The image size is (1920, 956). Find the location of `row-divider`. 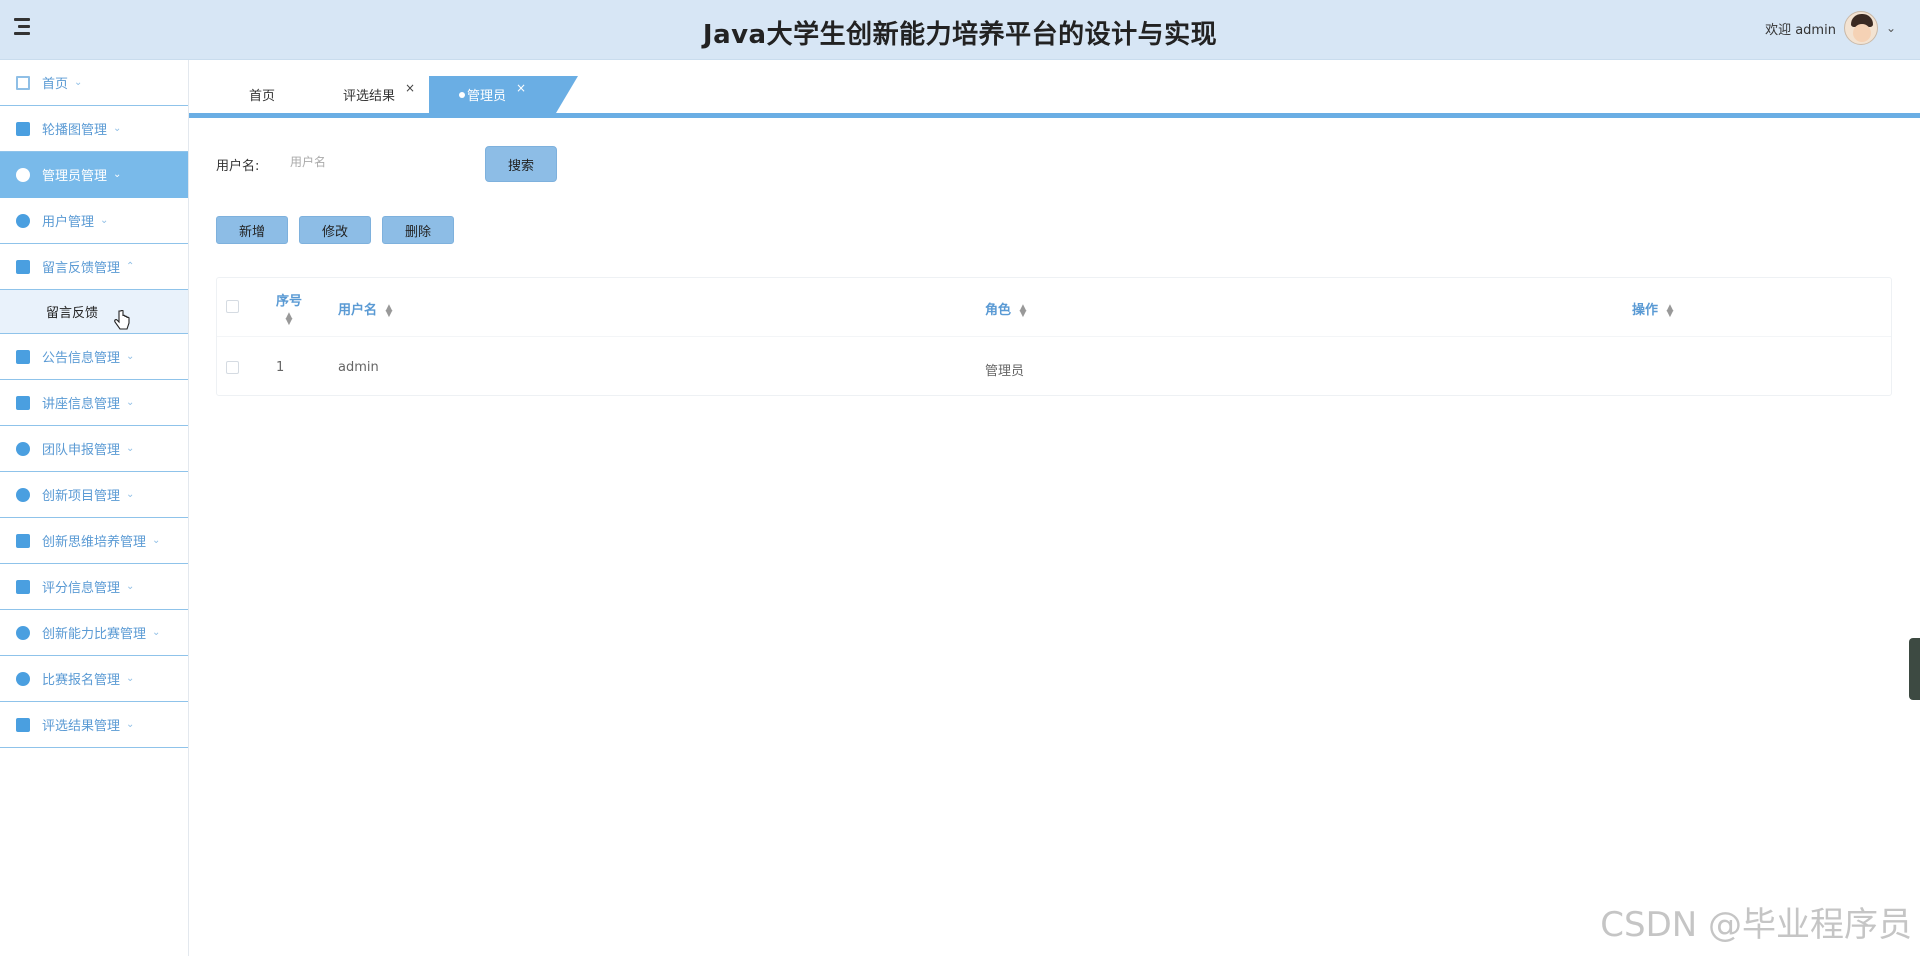

row-divider is located at coordinates (1054, 336).